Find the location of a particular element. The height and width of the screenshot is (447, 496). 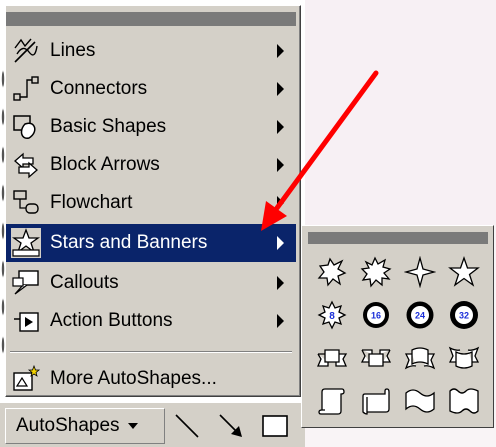

block-arrows-icon is located at coordinates (26, 165).